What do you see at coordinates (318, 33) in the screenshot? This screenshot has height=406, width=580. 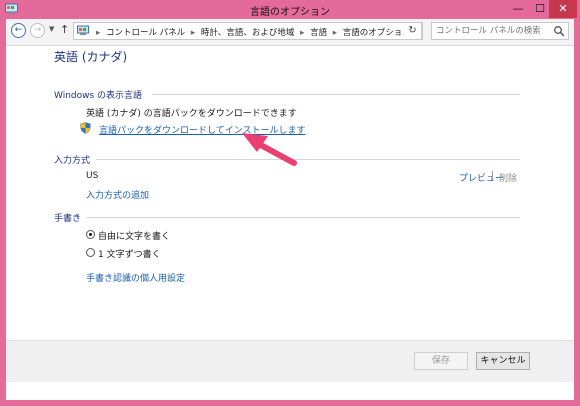 I see `breadcrumb-item-language: 言語` at bounding box center [318, 33].